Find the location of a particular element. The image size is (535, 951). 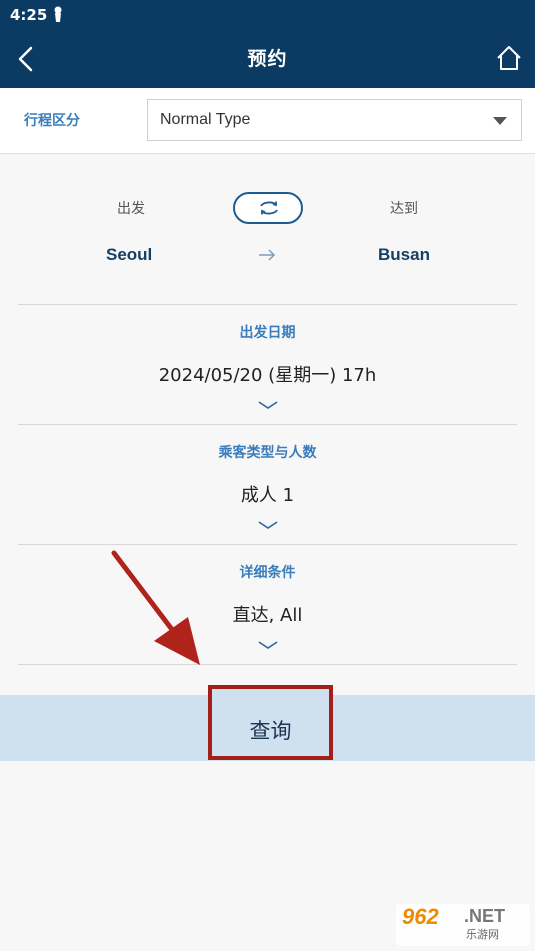

watermark-sub: 乐游网 is located at coordinates (482, 934).